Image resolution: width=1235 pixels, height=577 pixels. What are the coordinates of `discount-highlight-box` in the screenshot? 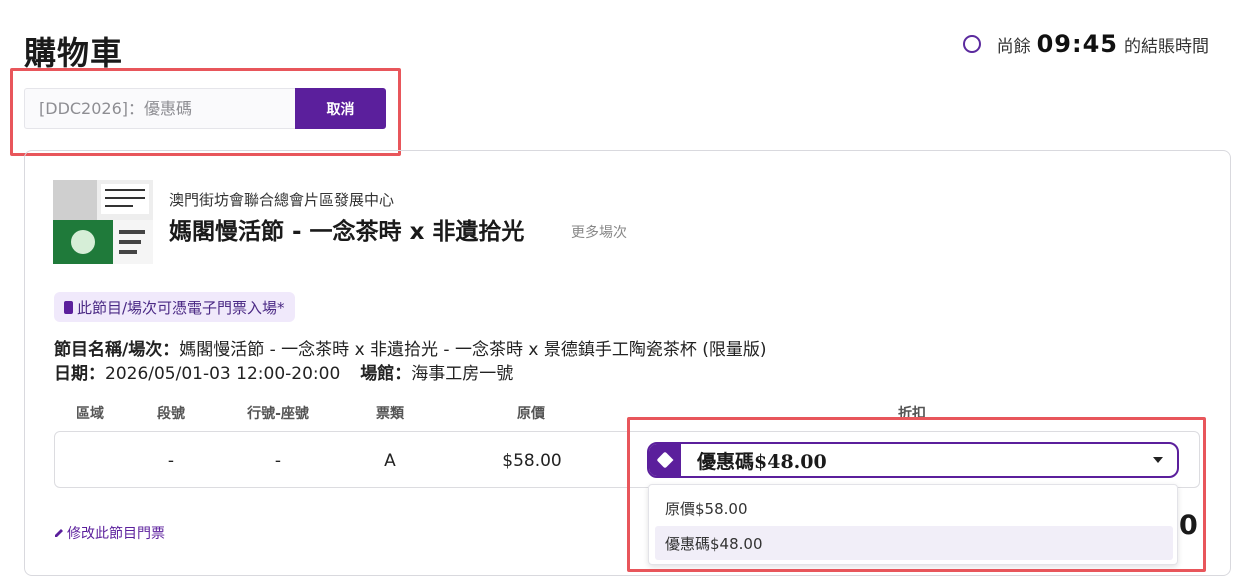 It's located at (916, 494).